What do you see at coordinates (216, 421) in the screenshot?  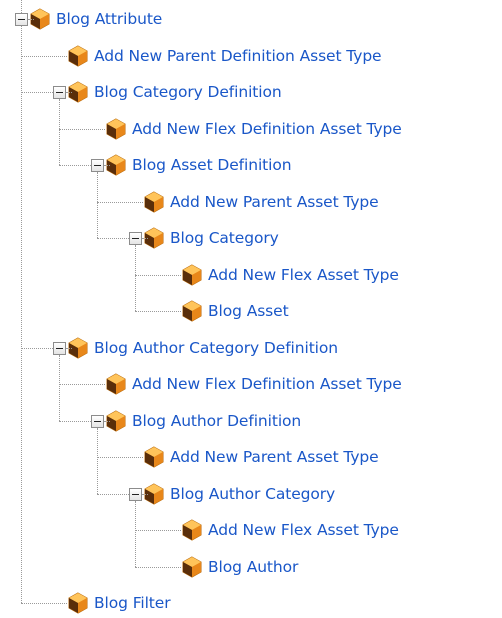 I see `tree-node-label: Blog Author Definition` at bounding box center [216, 421].